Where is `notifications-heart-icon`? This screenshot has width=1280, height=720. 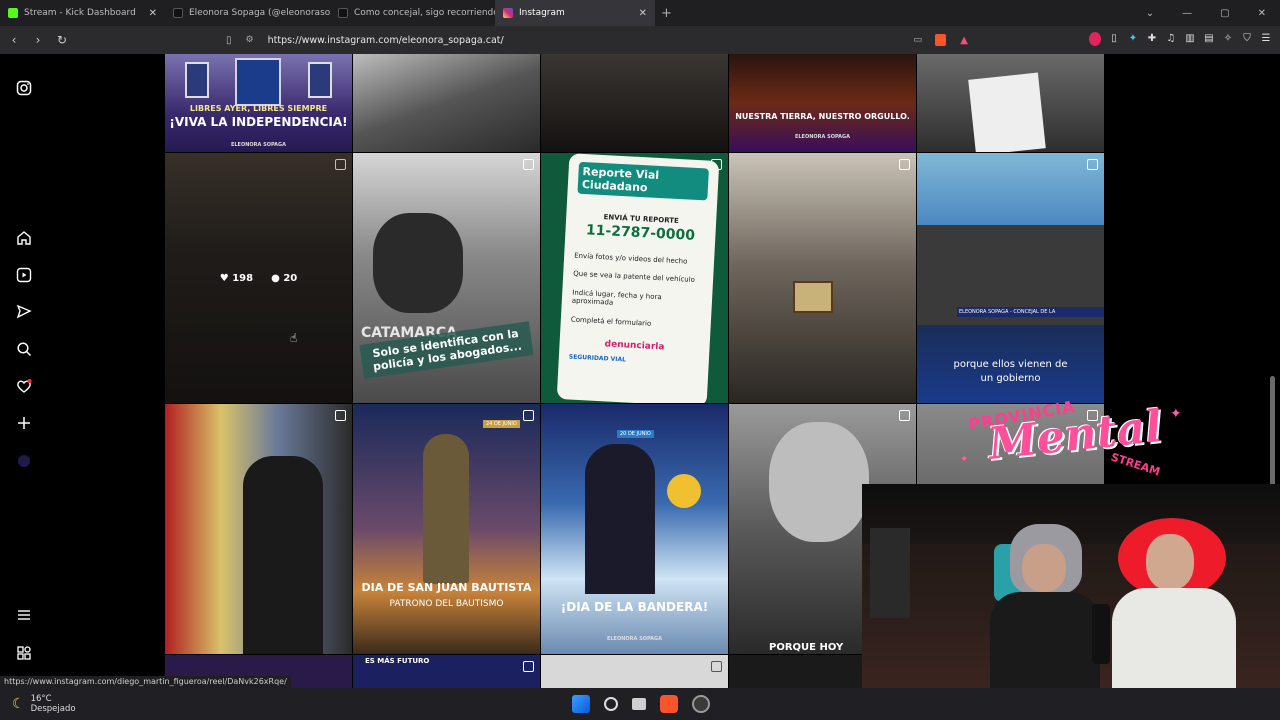 notifications-heart-icon is located at coordinates (24, 386).